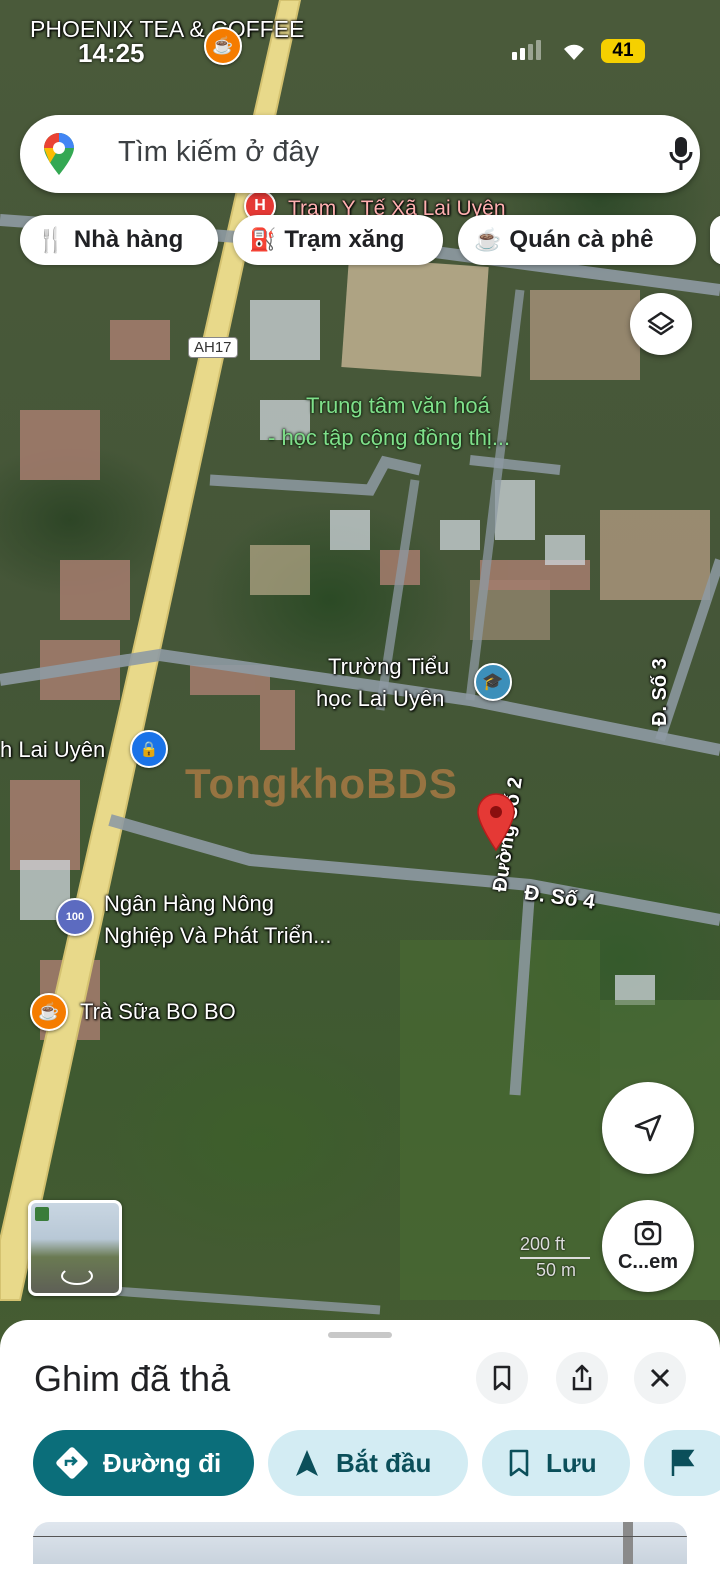  I want to click on gas-pump-icon: ⛽, so click(263, 239).